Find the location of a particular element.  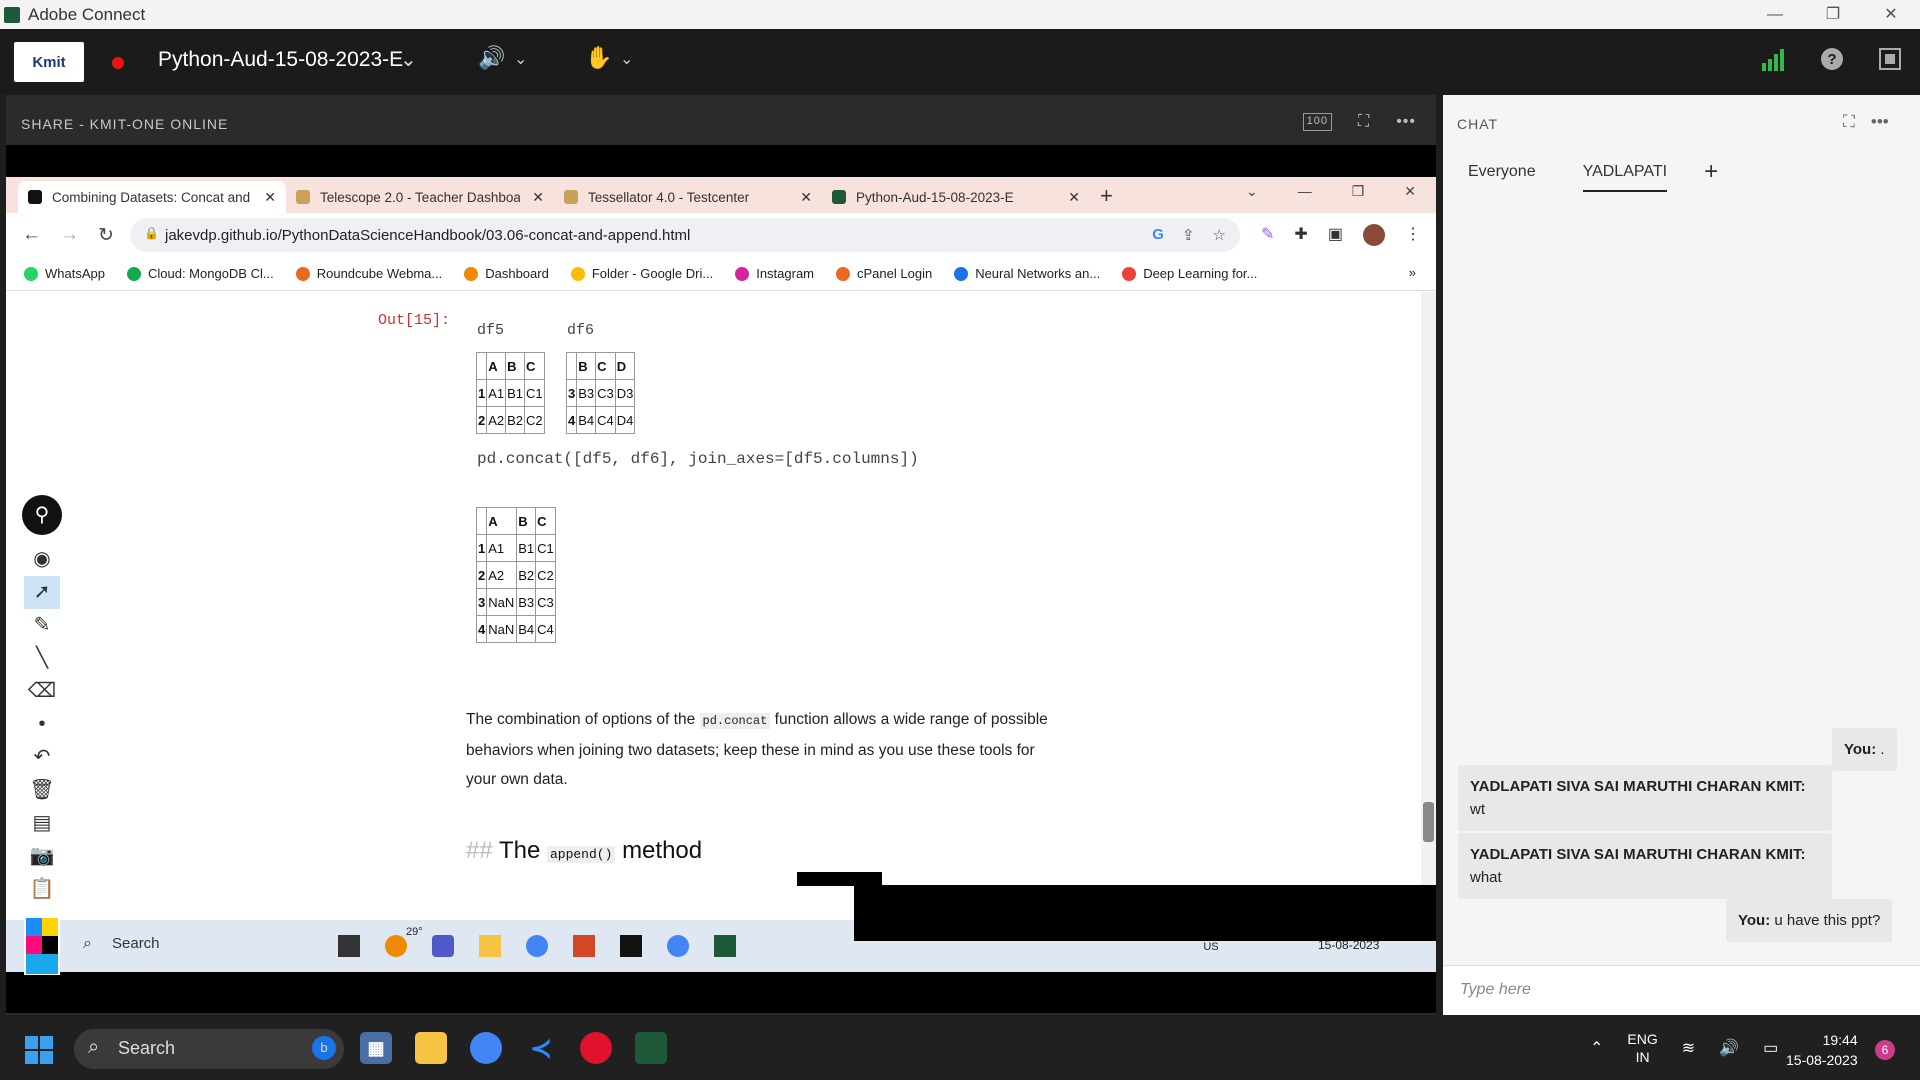

meeting-name: Python-Aud-15-08-2023-E is located at coordinates (280, 60).